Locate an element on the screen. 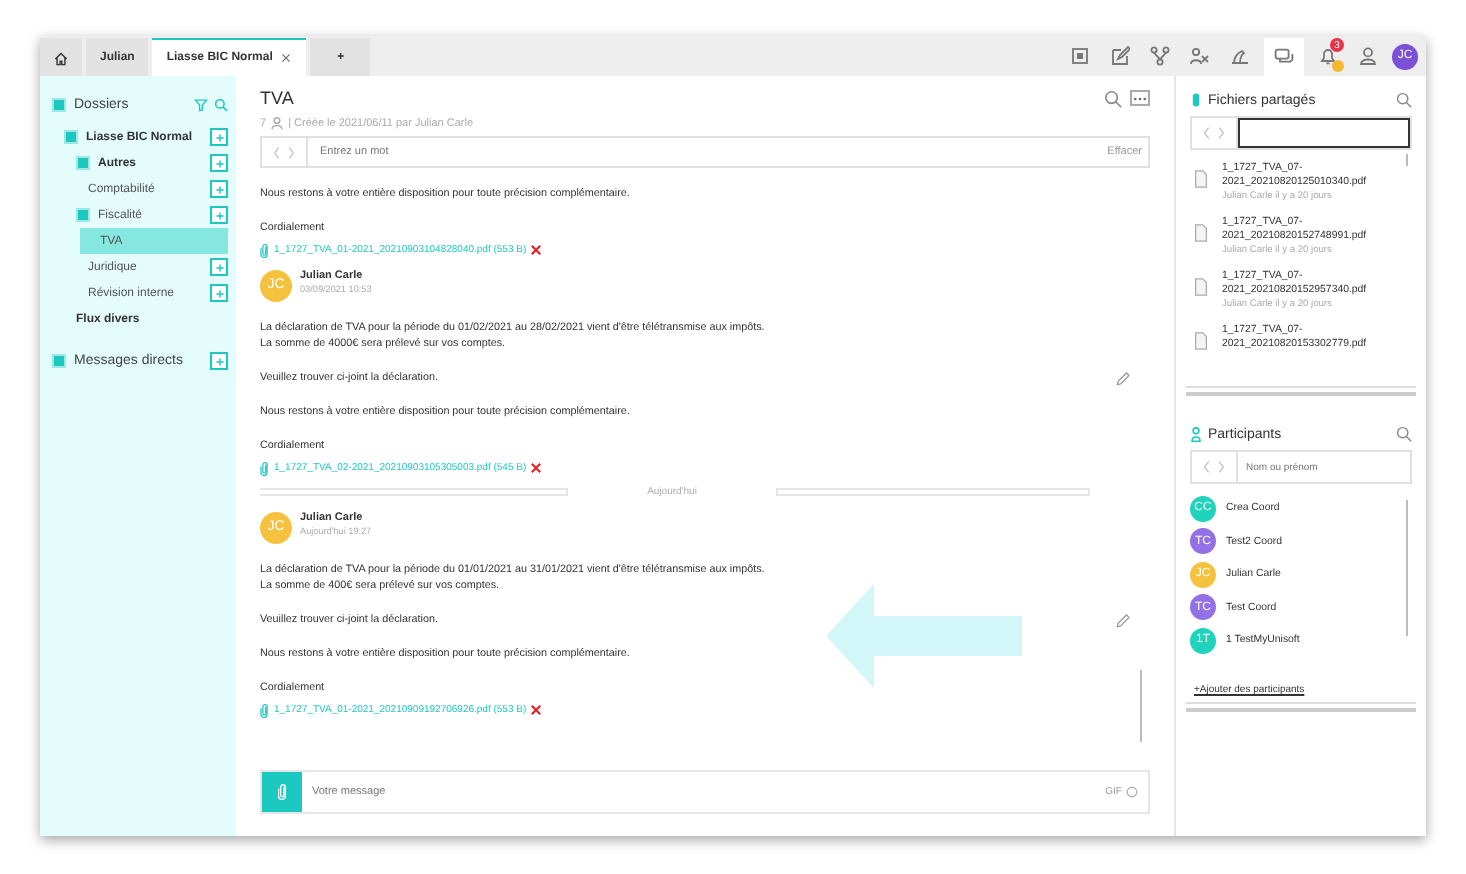 The image size is (1466, 874). attach-button is located at coordinates (282, 792).